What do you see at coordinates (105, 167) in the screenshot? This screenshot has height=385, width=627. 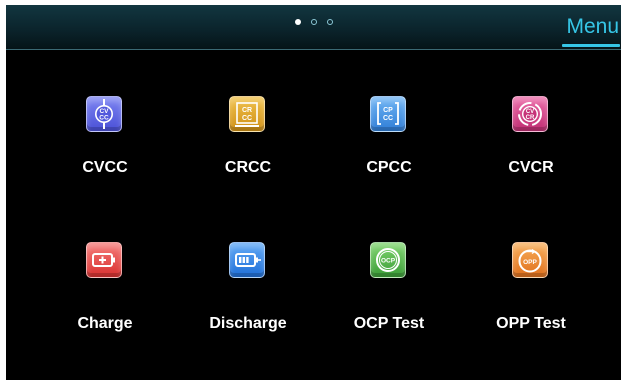 I see `tile-label-cvcc: CVCC` at bounding box center [105, 167].